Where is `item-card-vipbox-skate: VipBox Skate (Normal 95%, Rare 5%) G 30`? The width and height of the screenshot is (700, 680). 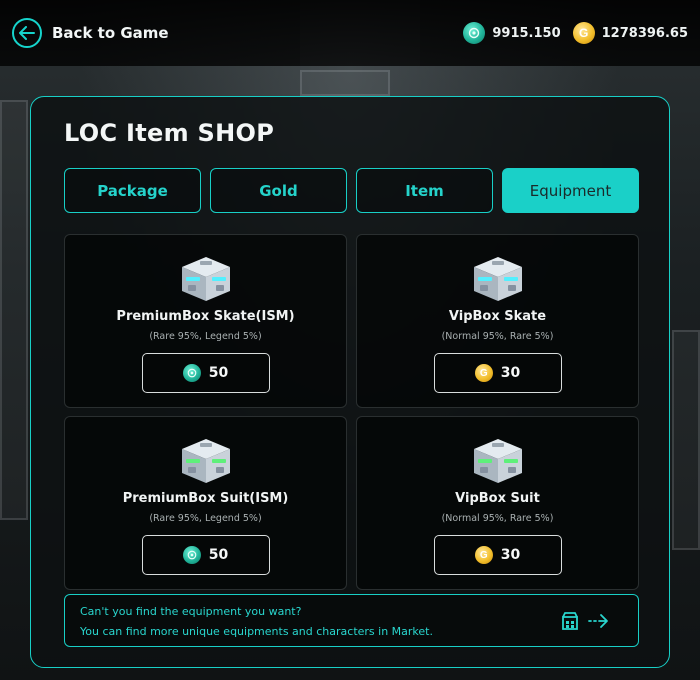
item-card-vipbox-skate: VipBox Skate (Normal 95%, Rare 5%) G 30 is located at coordinates (497, 321).